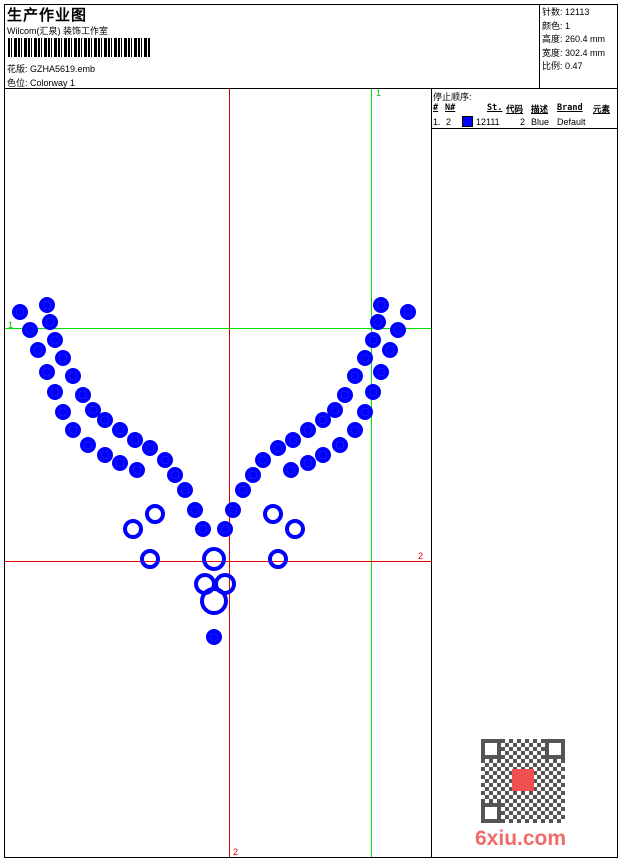 This screenshot has width=620, height=860. I want to click on stat-colors: 颜色: 1, so click(556, 25).